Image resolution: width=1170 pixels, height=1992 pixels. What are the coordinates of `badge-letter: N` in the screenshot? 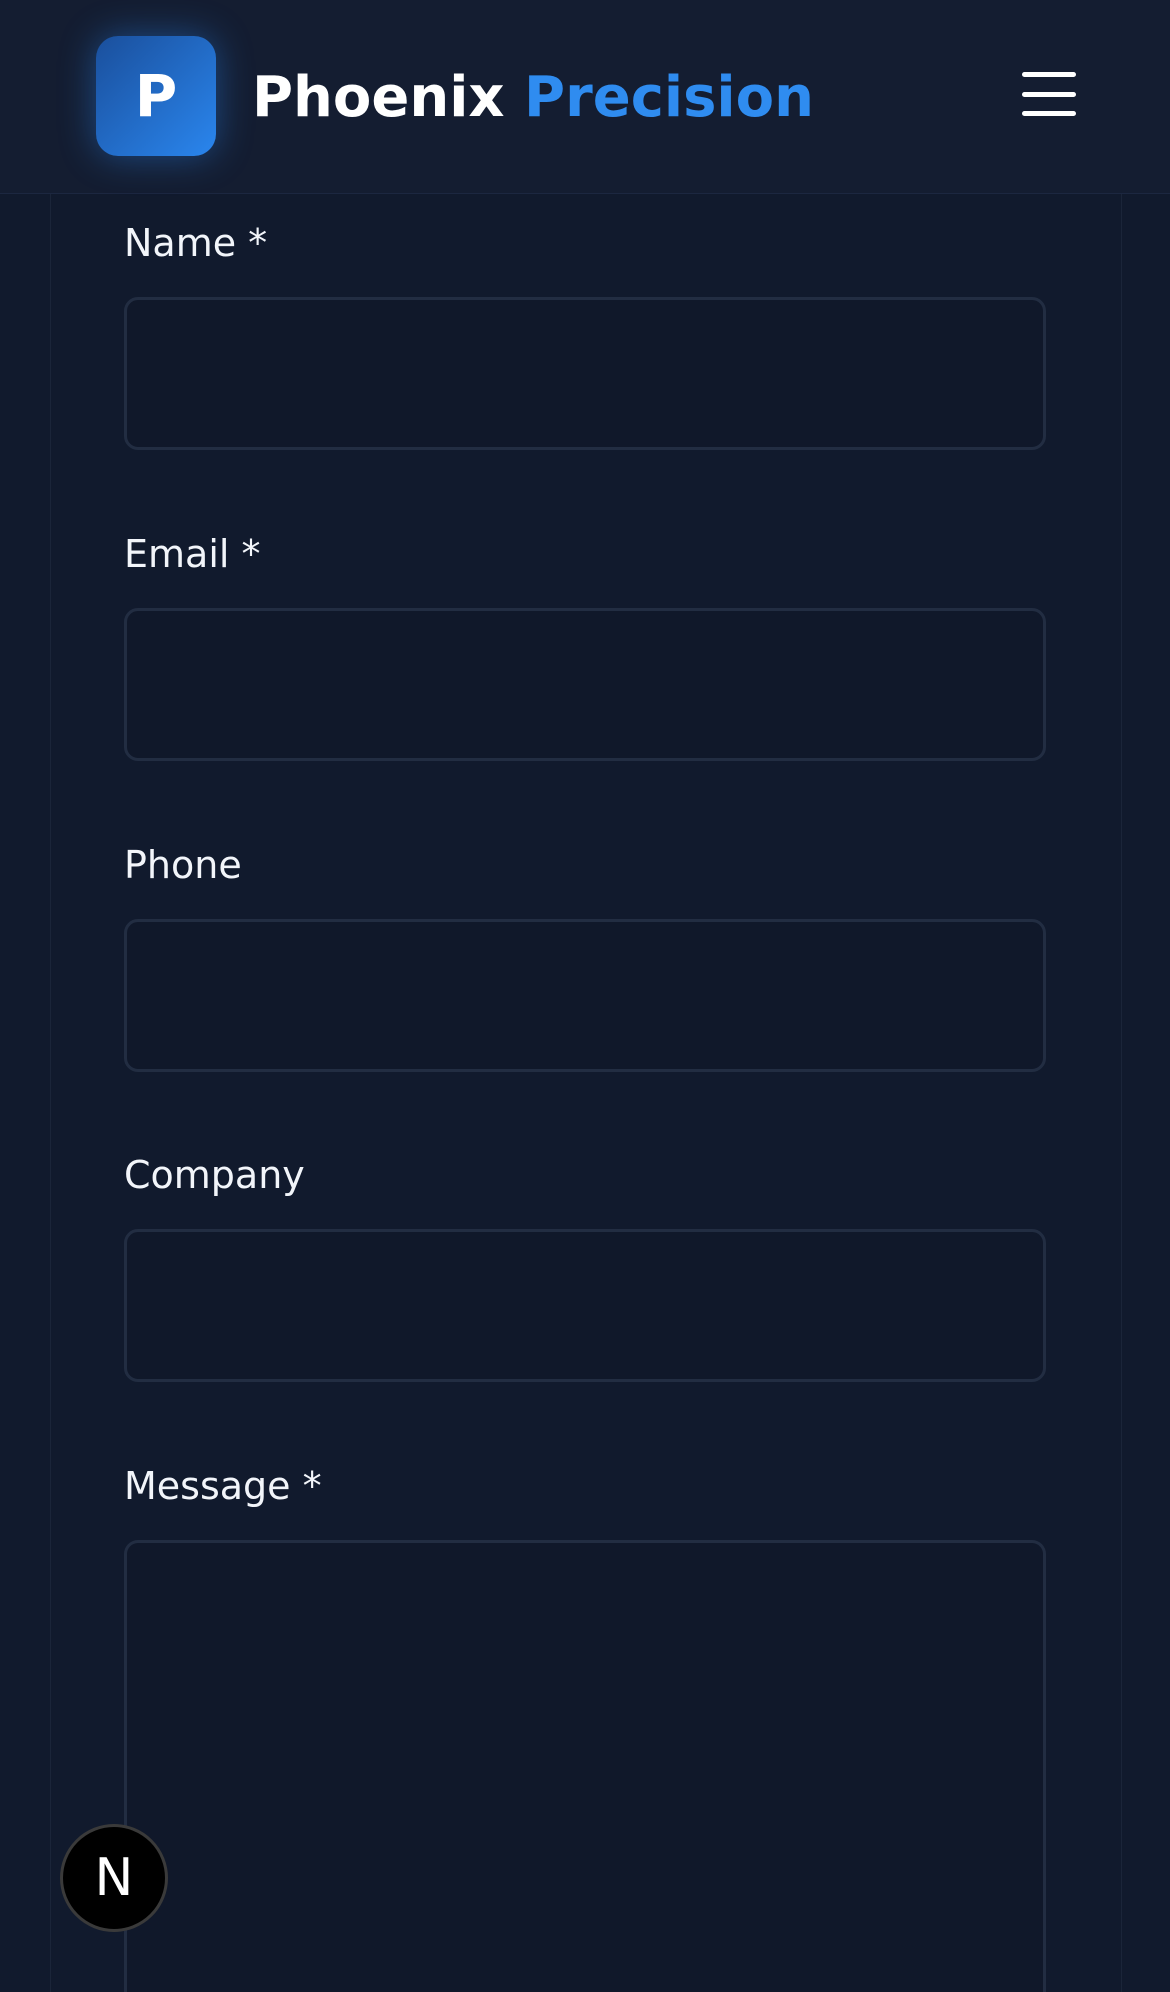 It's located at (114, 1878).